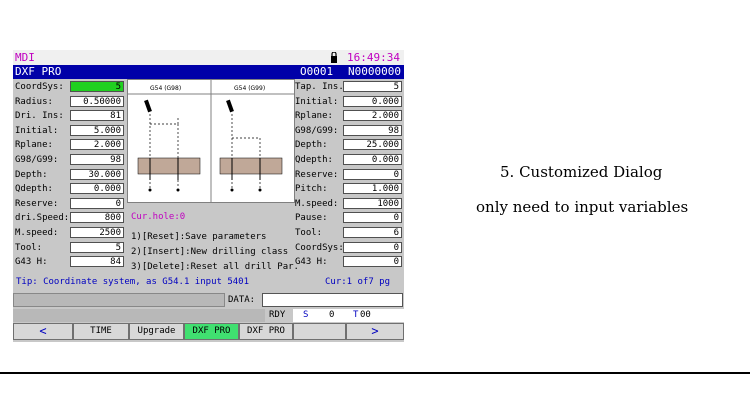 The image size is (750, 401). What do you see at coordinates (372, 130) in the screenshot?
I see `tap-param-input: 98` at bounding box center [372, 130].